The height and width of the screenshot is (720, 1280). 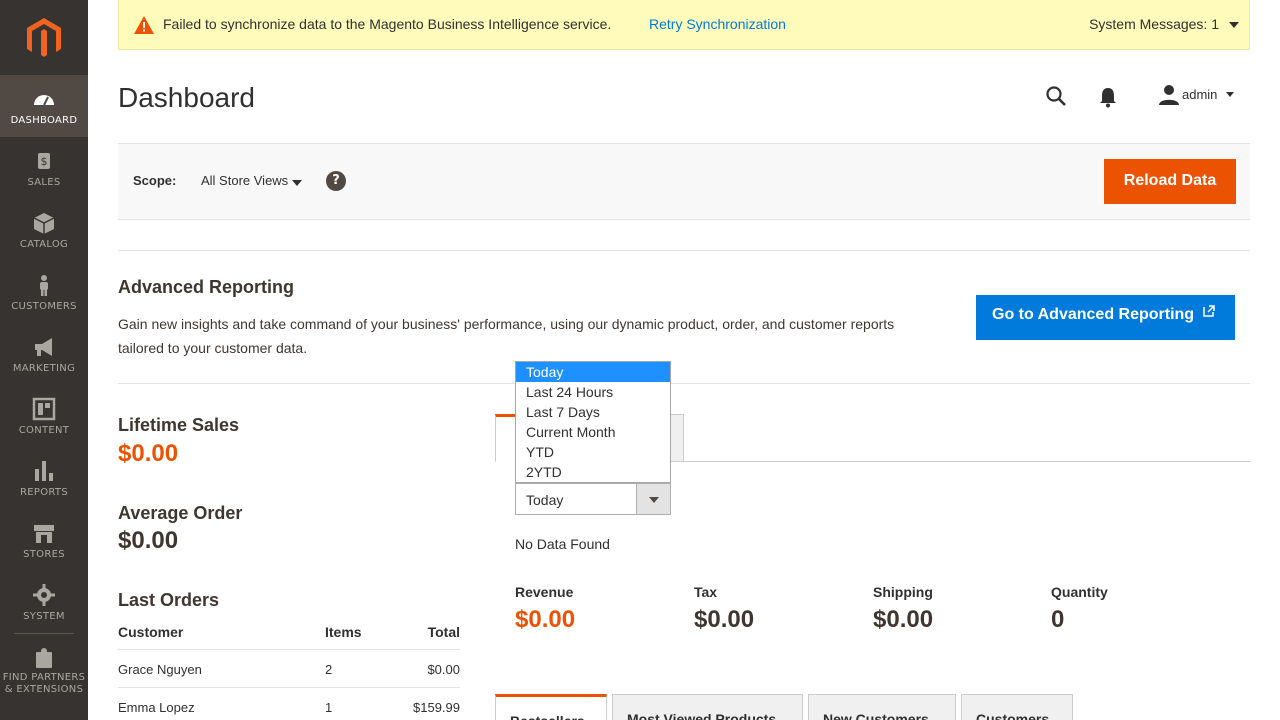 I want to click on tab-customers: Customers, so click(x=1017, y=707).